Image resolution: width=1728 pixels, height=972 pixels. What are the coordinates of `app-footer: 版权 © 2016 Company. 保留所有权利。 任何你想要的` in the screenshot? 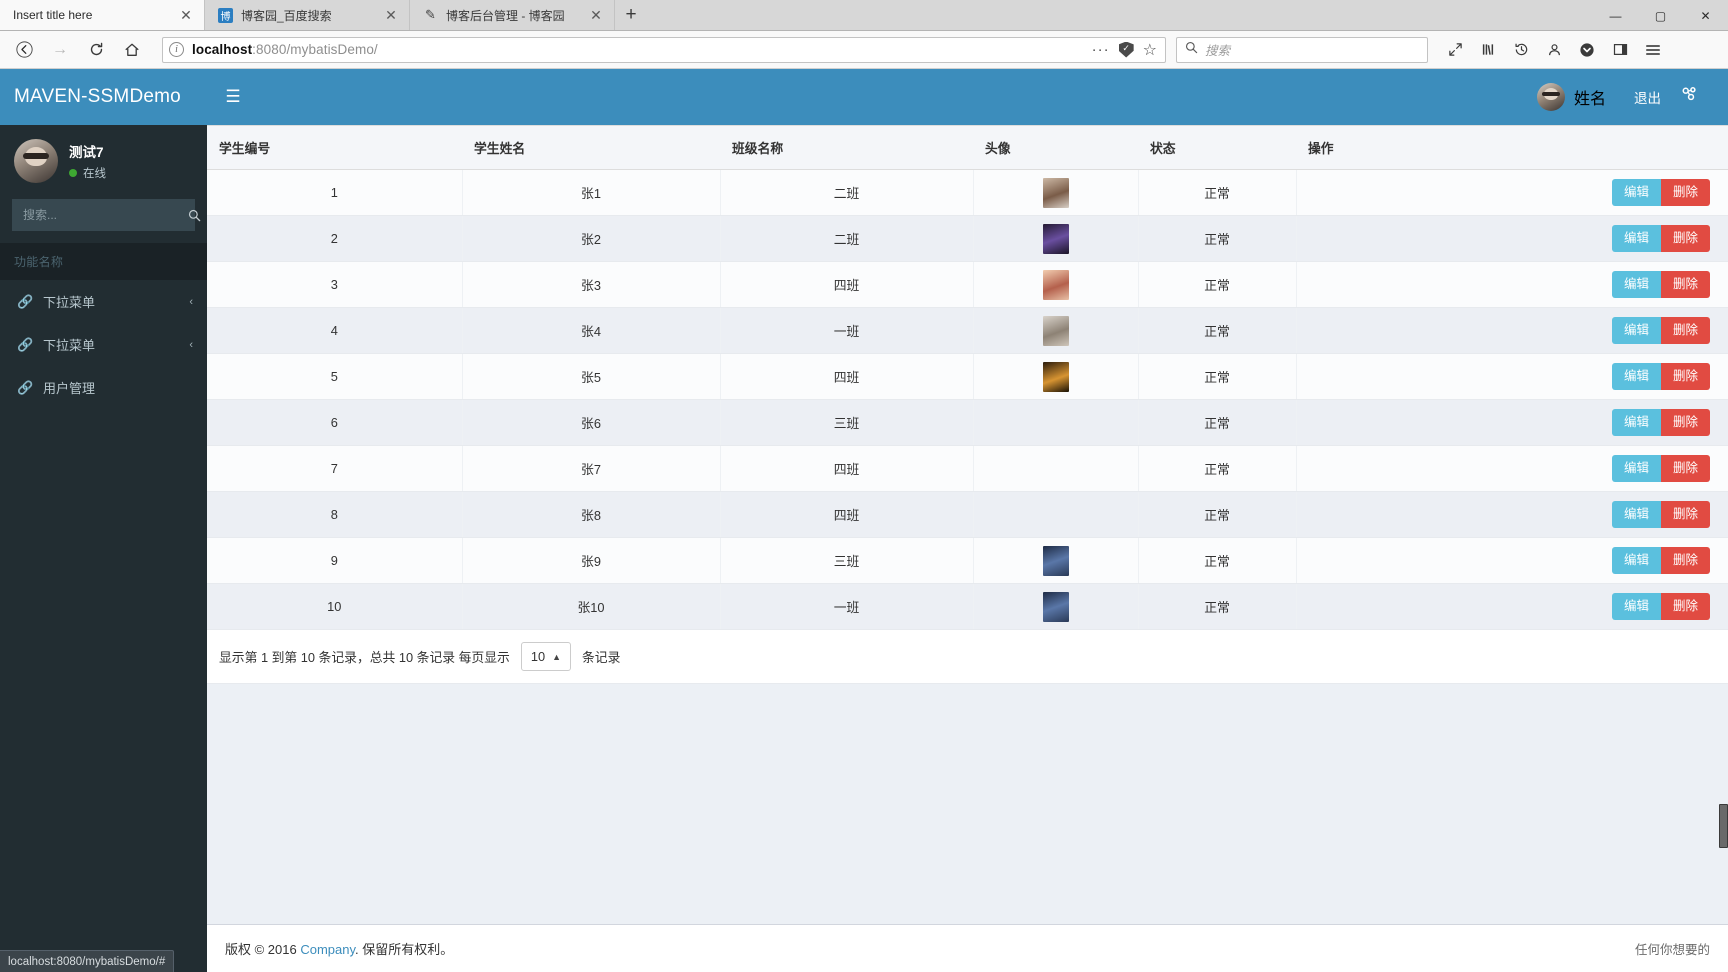 It's located at (967, 948).